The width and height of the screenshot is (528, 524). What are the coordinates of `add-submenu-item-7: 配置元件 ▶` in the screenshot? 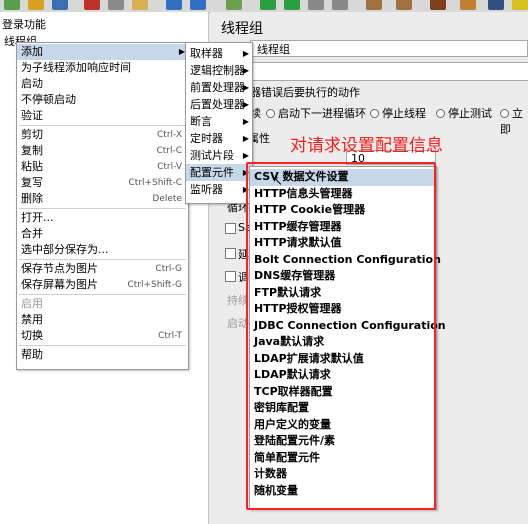 It's located at (219, 172).